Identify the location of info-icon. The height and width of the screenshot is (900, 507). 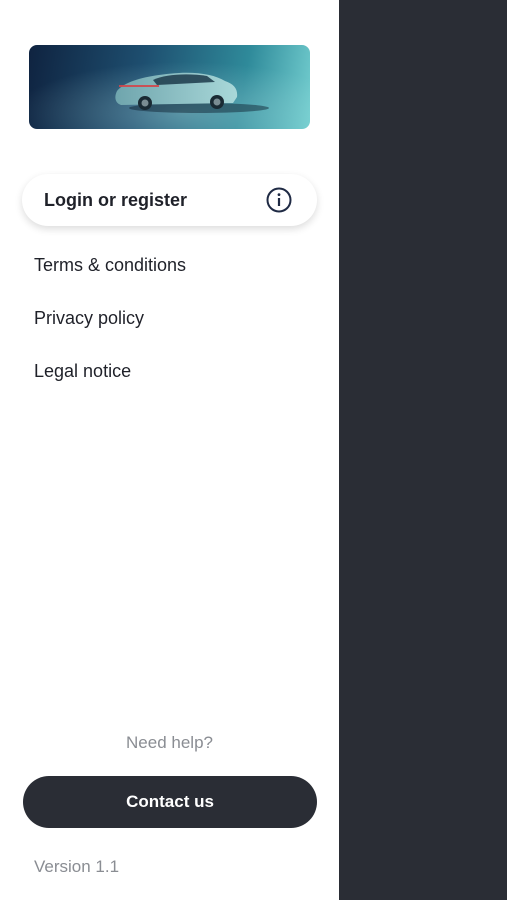
(279, 200).